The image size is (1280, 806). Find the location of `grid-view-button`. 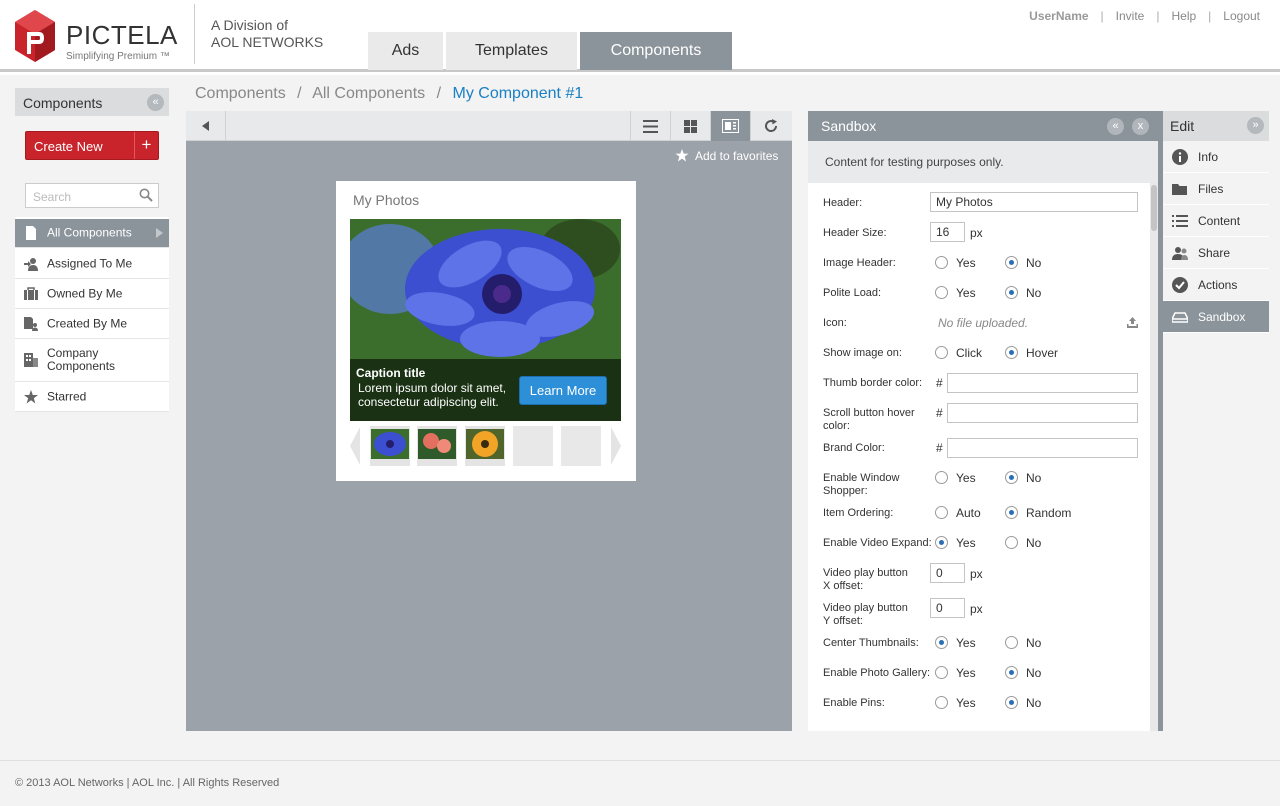

grid-view-button is located at coordinates (690, 126).